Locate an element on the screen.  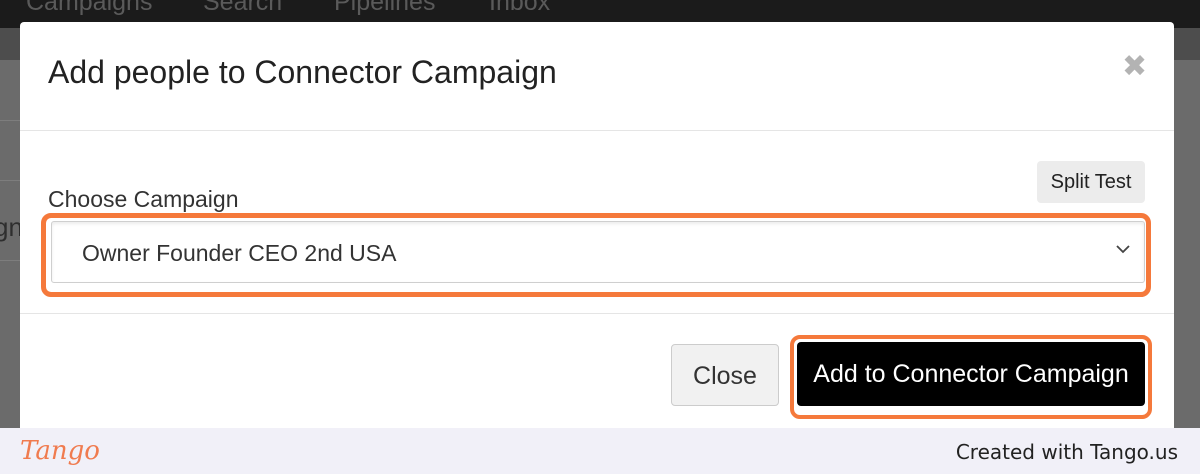
campaign-select: Owner Founder CEO 2nd USA is located at coordinates (598, 252).